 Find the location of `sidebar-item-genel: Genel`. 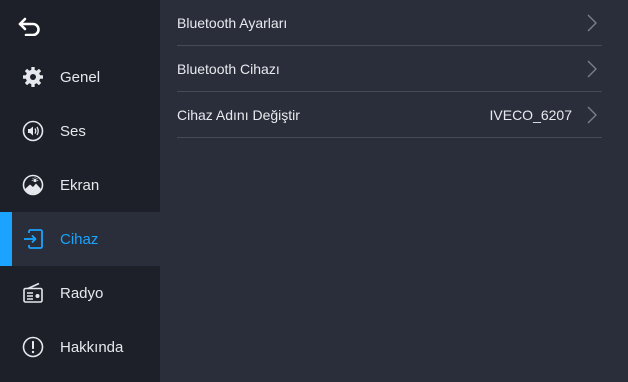

sidebar-item-genel: Genel is located at coordinates (80, 77).